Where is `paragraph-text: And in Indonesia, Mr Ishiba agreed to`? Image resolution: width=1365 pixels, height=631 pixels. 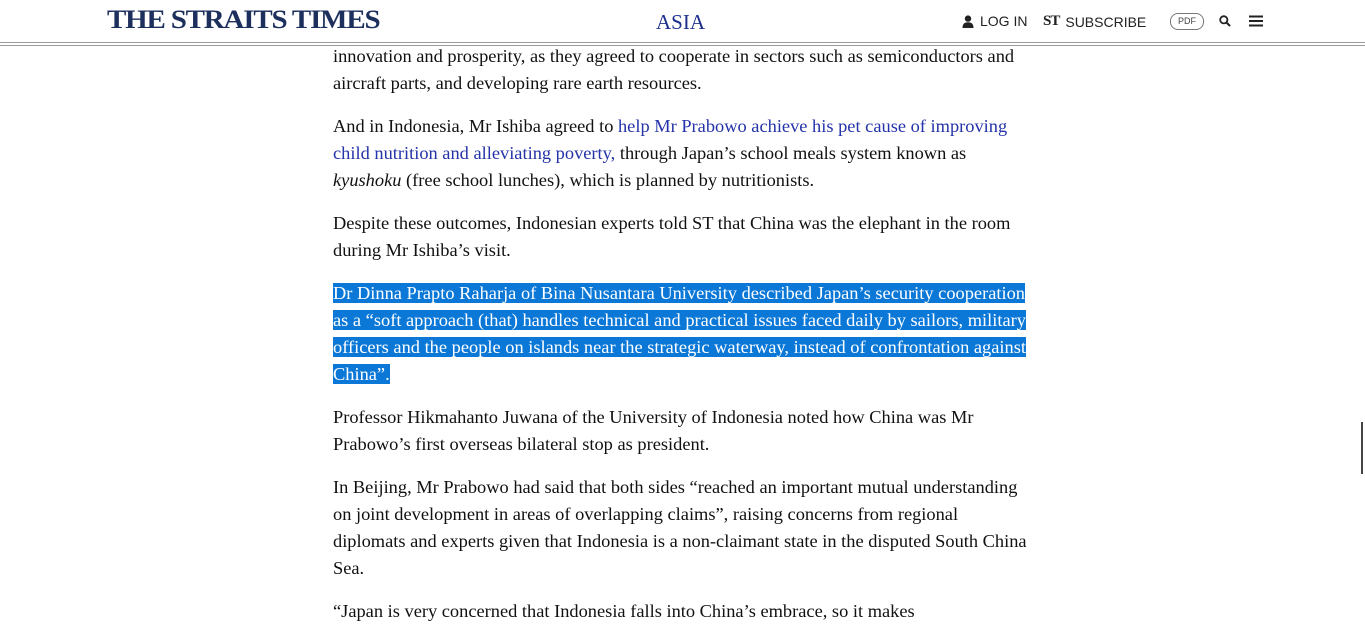 paragraph-text: And in Indonesia, Mr Ishiba agreed to is located at coordinates (475, 126).